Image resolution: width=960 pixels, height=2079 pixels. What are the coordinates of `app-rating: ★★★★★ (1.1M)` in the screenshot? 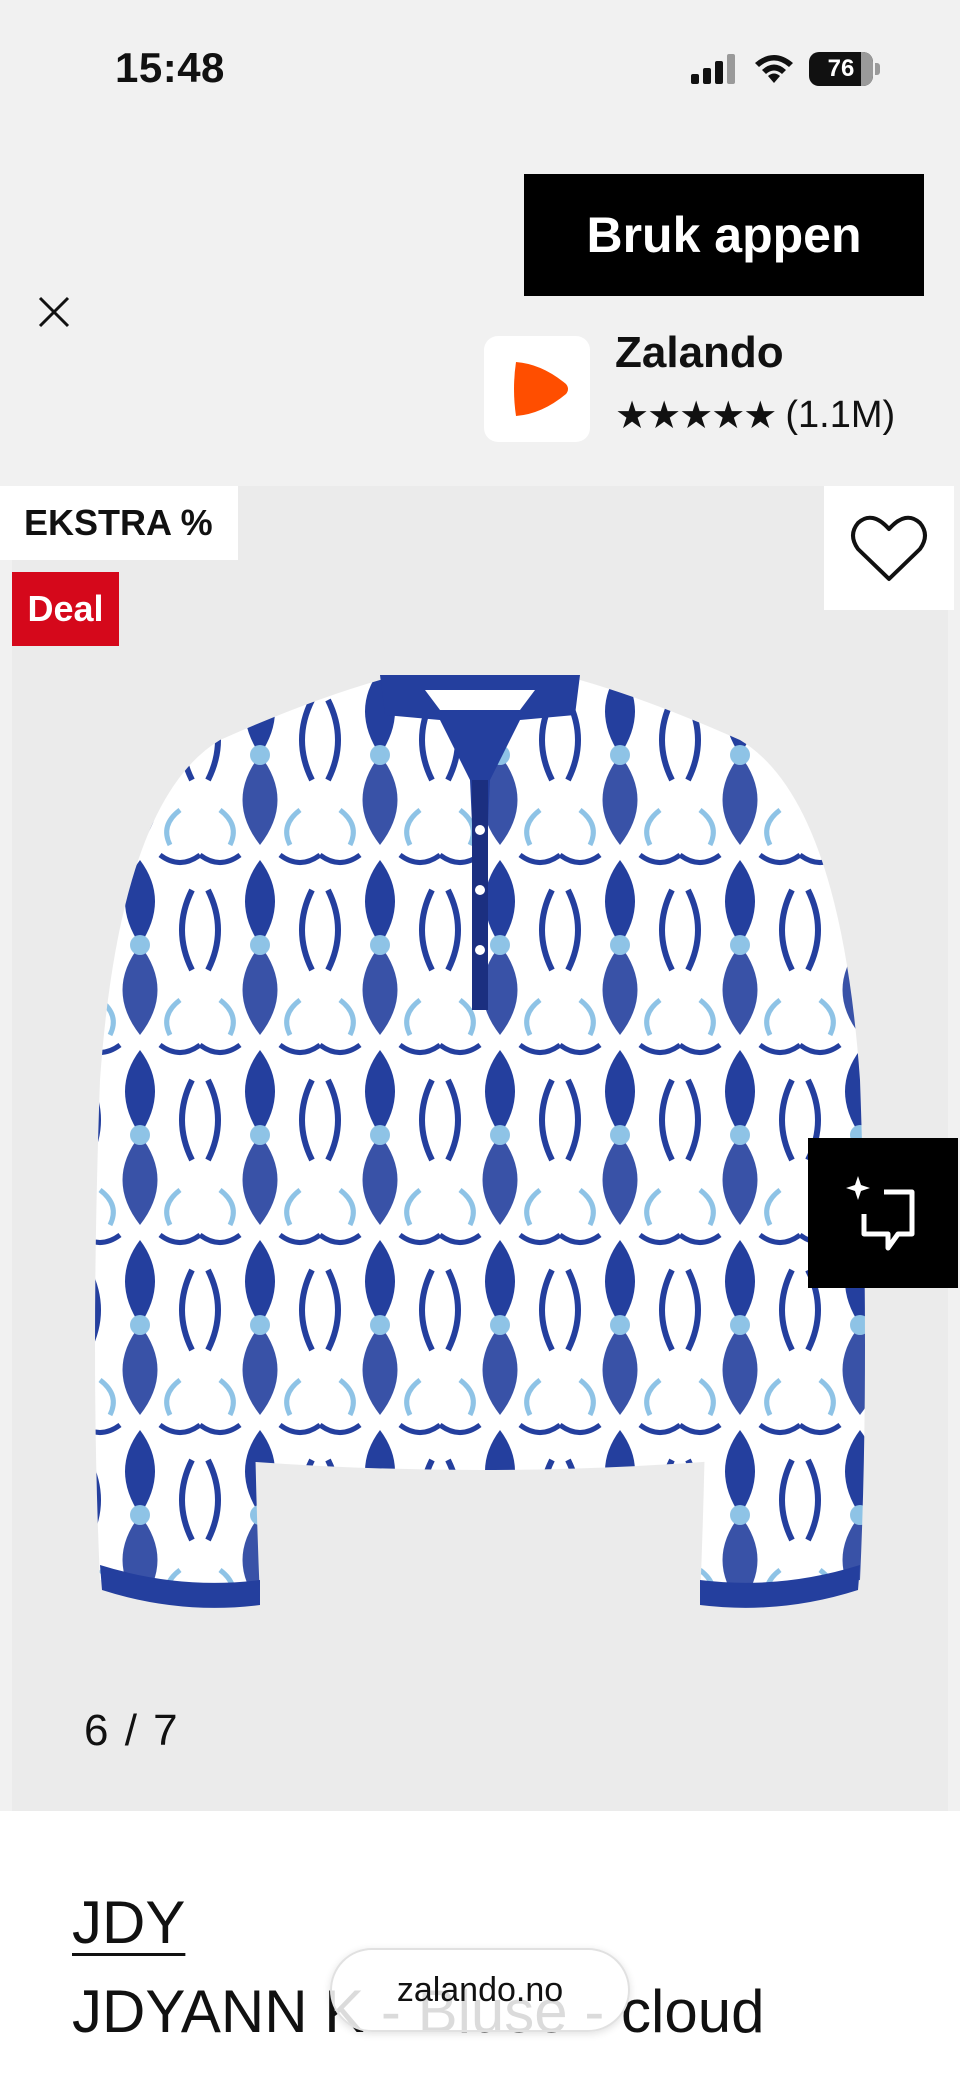 It's located at (755, 415).